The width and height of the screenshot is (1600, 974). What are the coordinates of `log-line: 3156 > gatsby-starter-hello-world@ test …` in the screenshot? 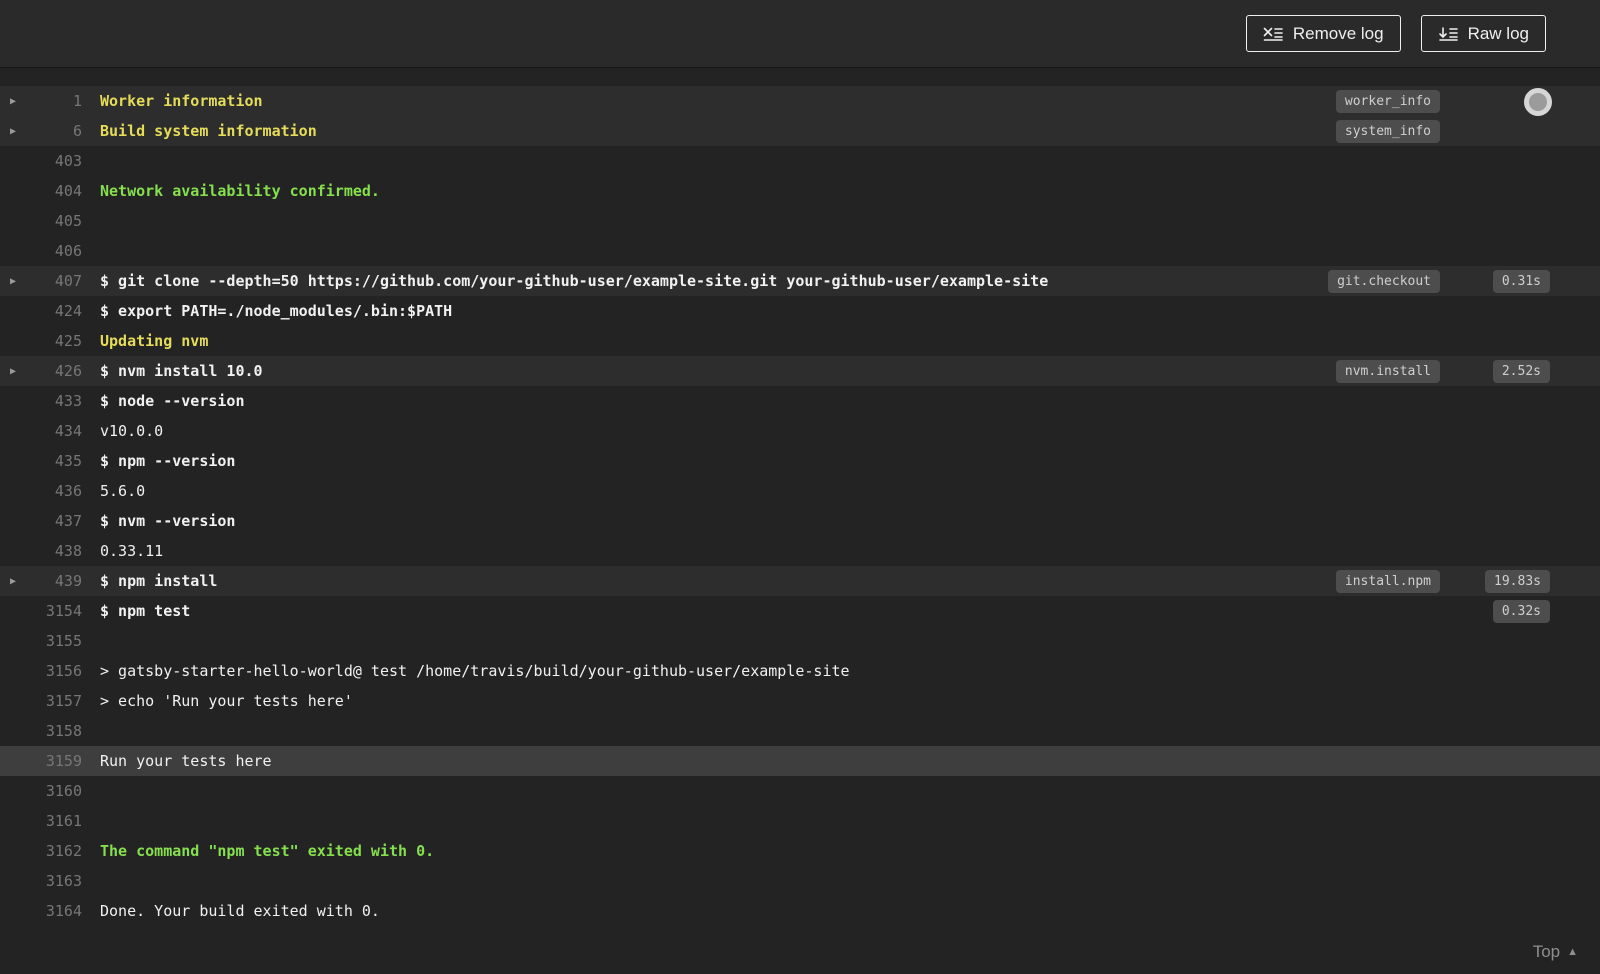 It's located at (800, 671).